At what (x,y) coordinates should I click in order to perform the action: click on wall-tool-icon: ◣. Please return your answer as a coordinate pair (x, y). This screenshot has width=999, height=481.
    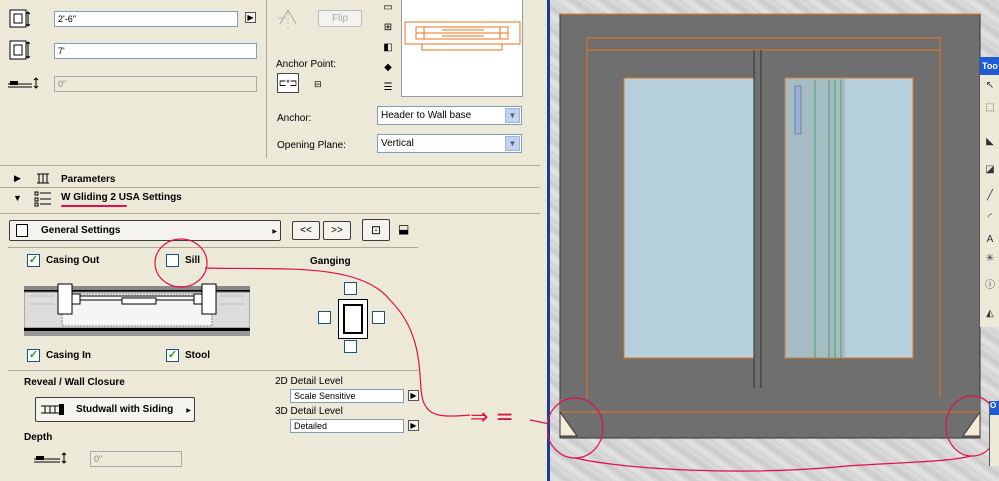
    Looking at the image, I should click on (990, 142).